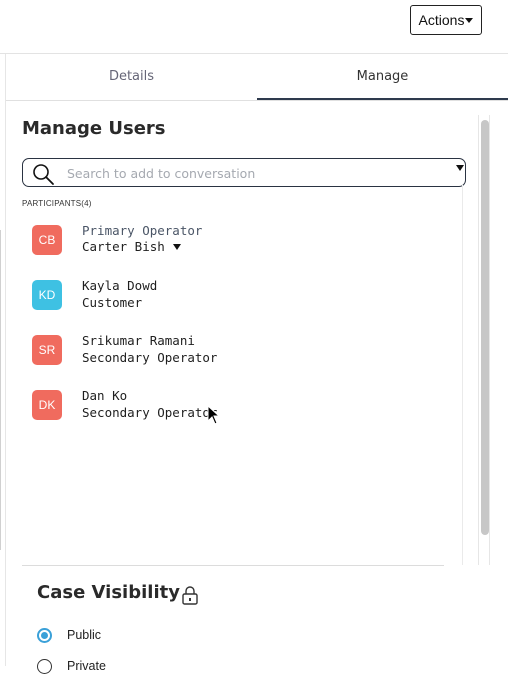 The width and height of the screenshot is (508, 674). I want to click on case-visibility-title: Case Visibility, so click(108, 592).